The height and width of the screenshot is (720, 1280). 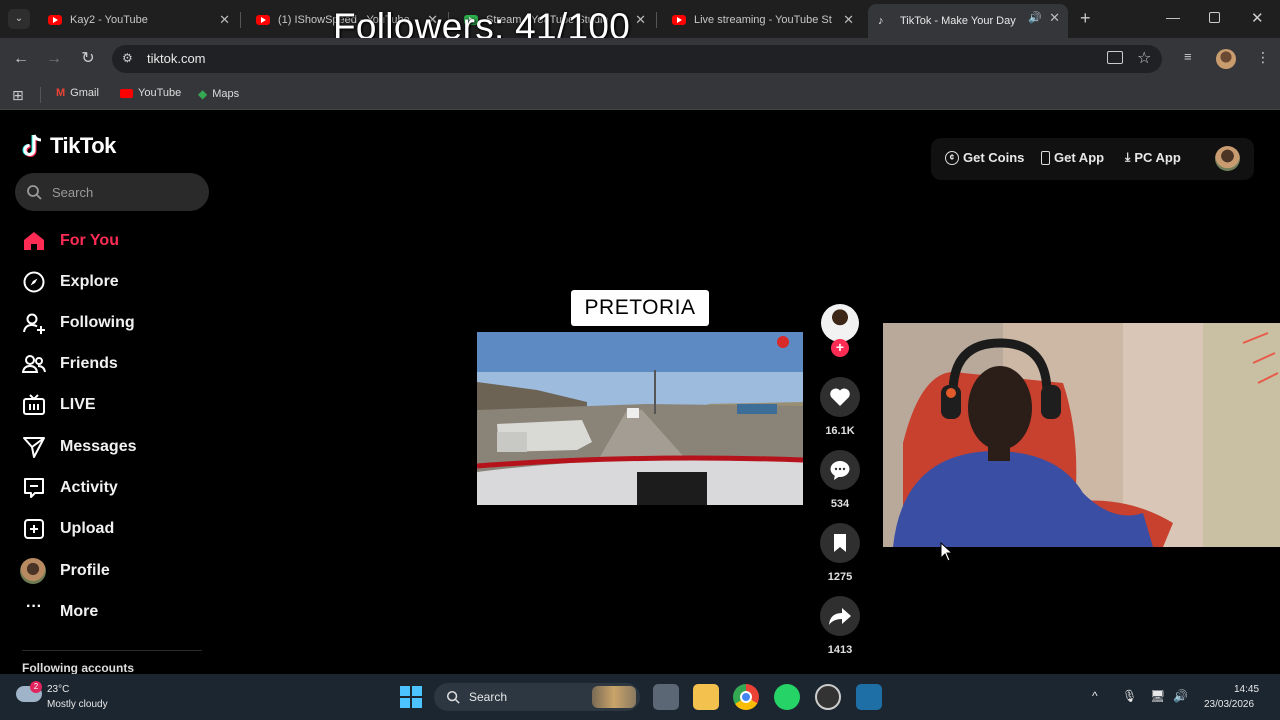 What do you see at coordinates (60, 612) in the screenshot?
I see `nav-more: ··· More` at bounding box center [60, 612].